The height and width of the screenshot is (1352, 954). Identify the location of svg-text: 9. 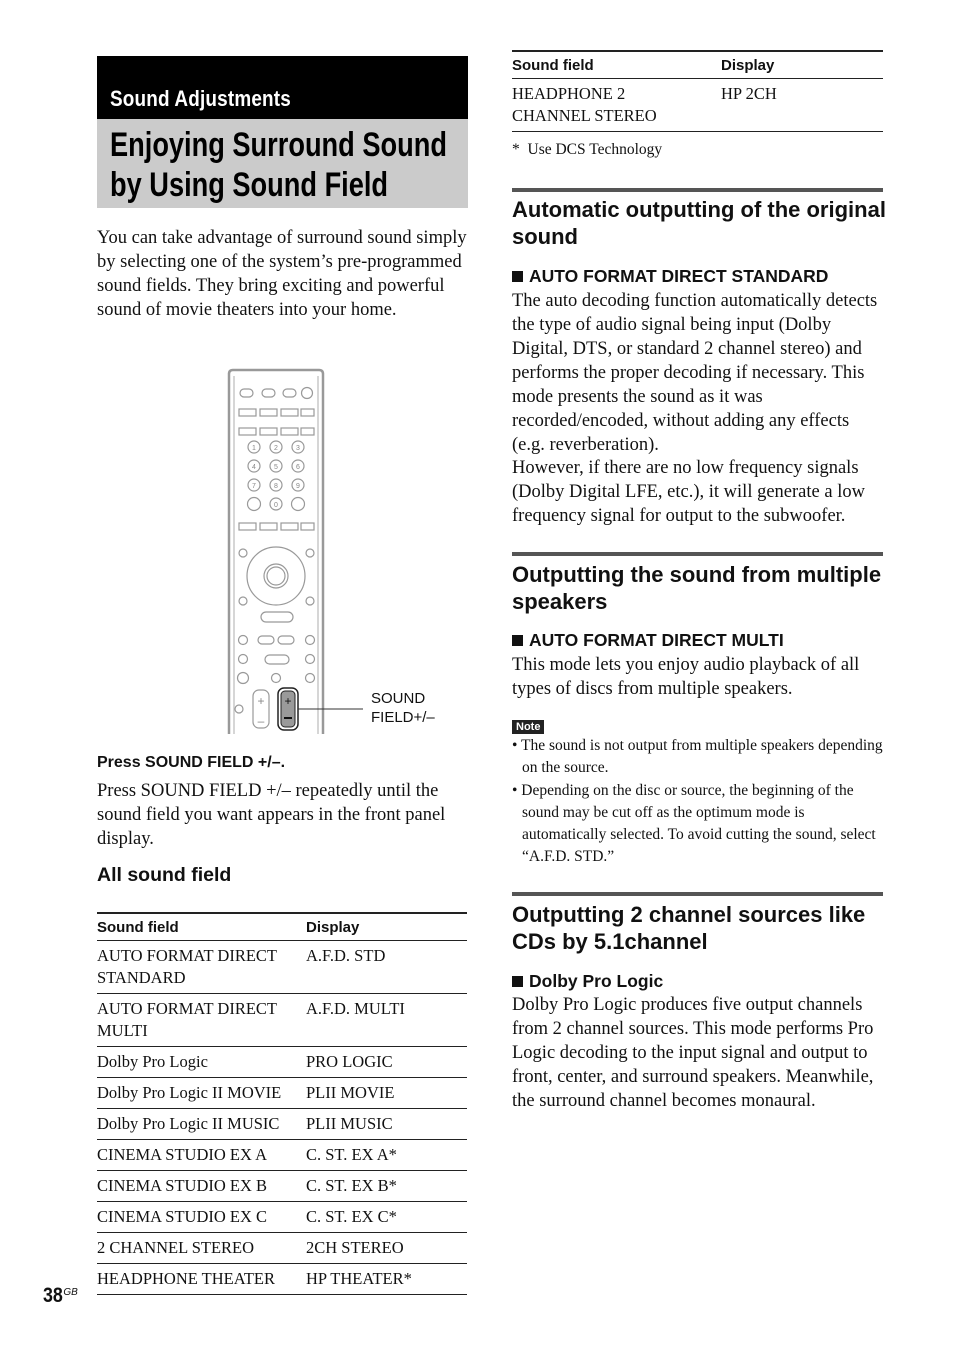
(298, 486).